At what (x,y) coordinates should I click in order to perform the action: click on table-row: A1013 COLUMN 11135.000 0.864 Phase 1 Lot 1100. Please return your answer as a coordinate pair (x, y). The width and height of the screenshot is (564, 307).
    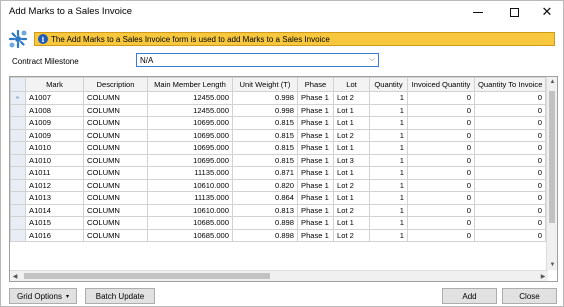
    Looking at the image, I should click on (278, 198).